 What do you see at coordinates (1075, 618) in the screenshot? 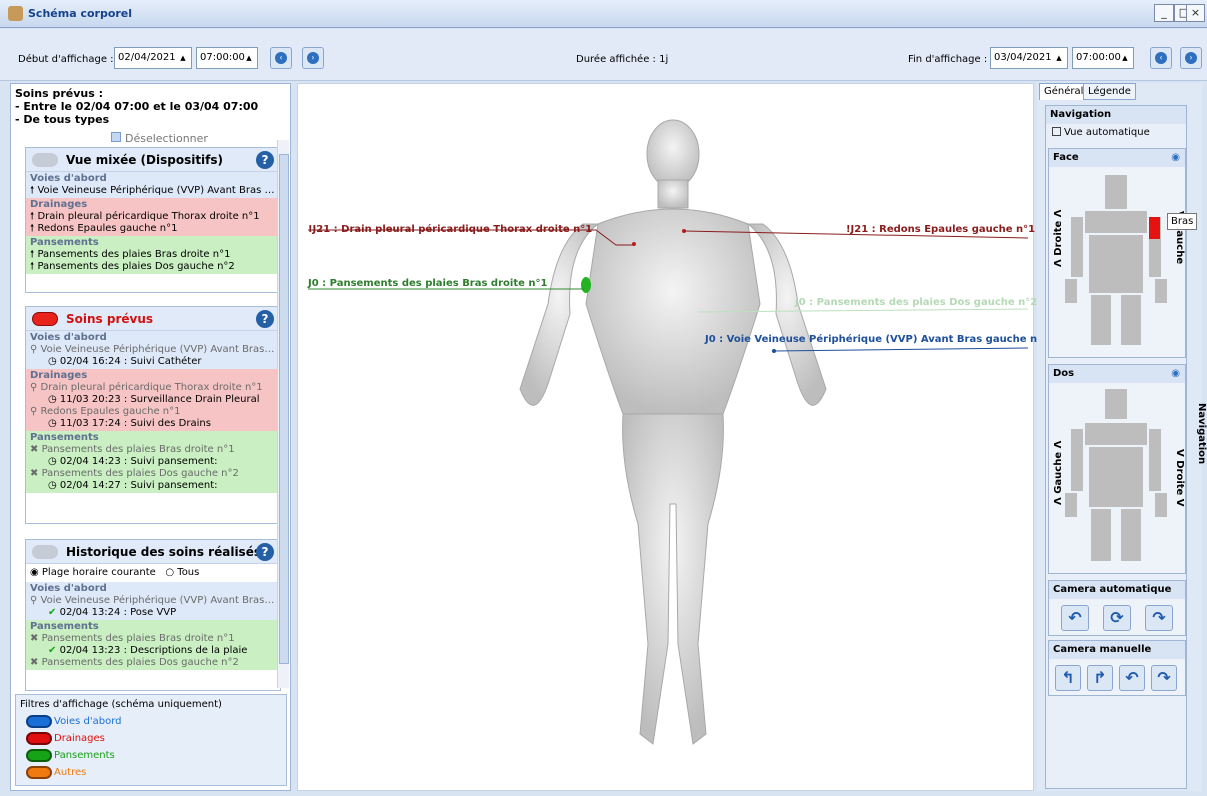
I see `rotate-left-button: ↶` at bounding box center [1075, 618].